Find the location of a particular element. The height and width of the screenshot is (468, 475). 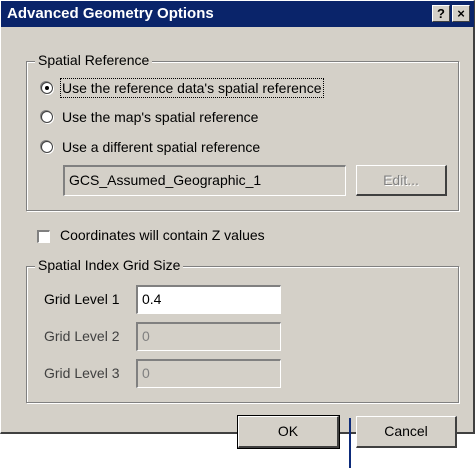

title-bar: Advanced Geometry Options ? × is located at coordinates (237, 14).